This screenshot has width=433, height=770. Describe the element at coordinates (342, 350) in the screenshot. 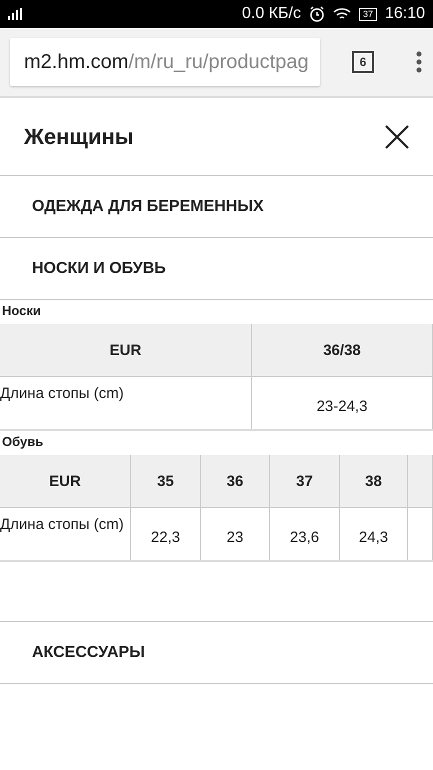

I see `header-cell: 36/38` at that location.